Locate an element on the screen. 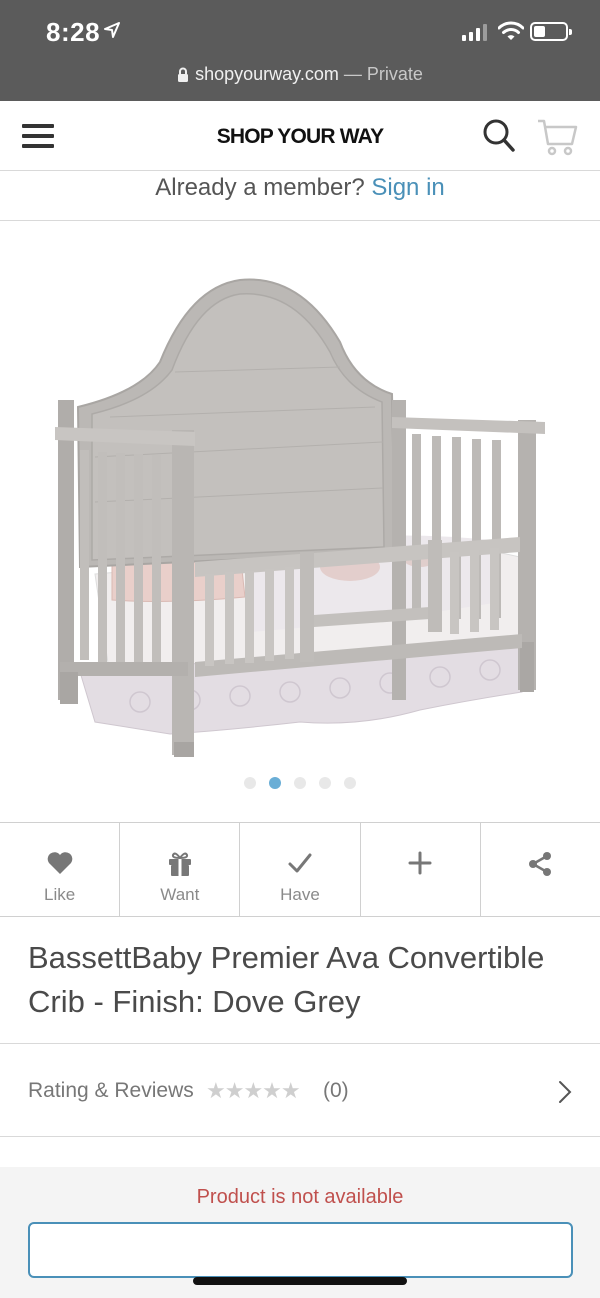  check-icon is located at coordinates (300, 863).